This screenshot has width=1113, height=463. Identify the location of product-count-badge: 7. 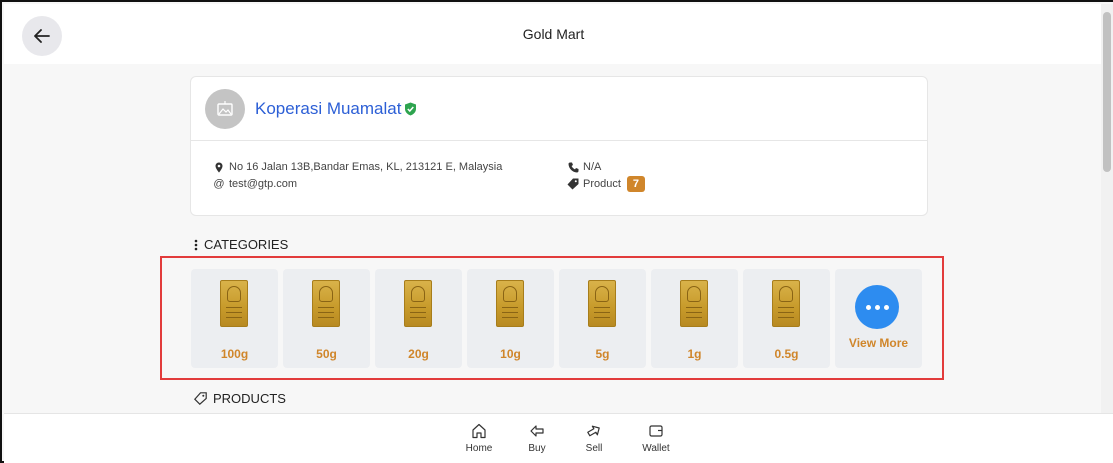
(636, 184).